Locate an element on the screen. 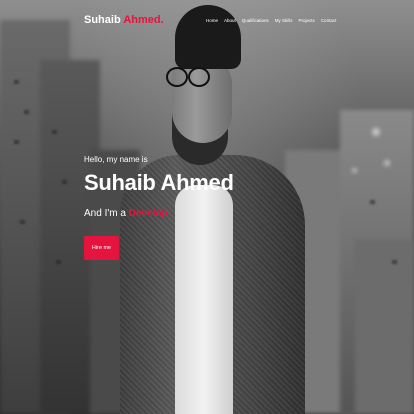 Image resolution: width=414 pixels, height=414 pixels. logo-last-name: Ahmed. is located at coordinates (143, 20).